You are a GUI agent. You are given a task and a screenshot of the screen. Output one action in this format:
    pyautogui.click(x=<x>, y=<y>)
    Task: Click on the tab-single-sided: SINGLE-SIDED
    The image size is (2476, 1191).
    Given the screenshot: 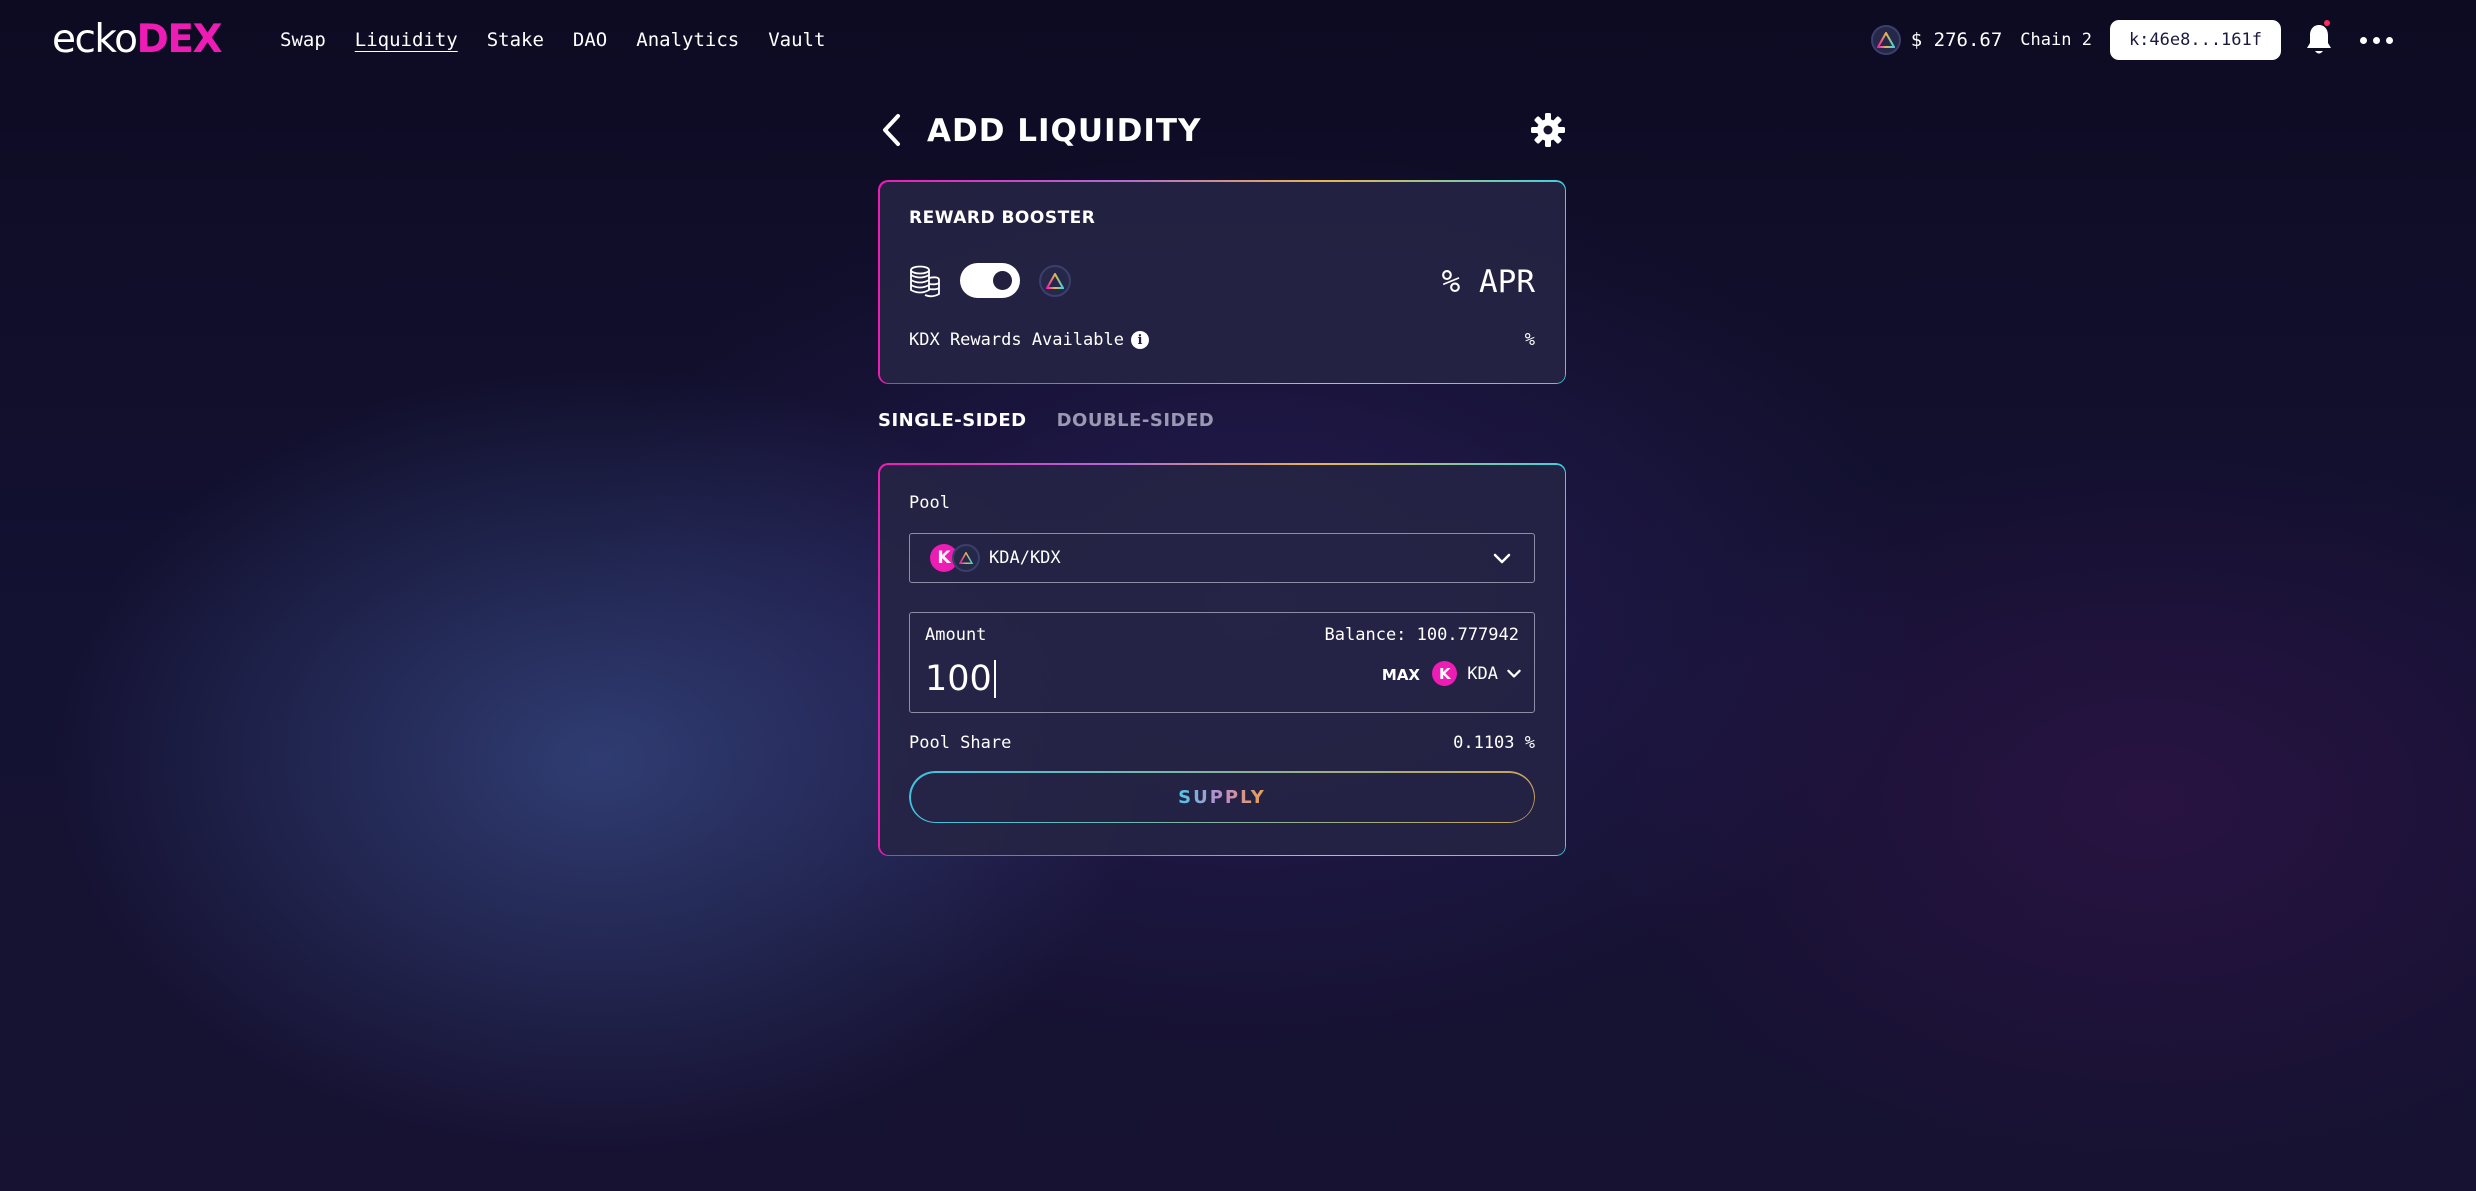 What is the action you would take?
    pyautogui.click(x=952, y=420)
    